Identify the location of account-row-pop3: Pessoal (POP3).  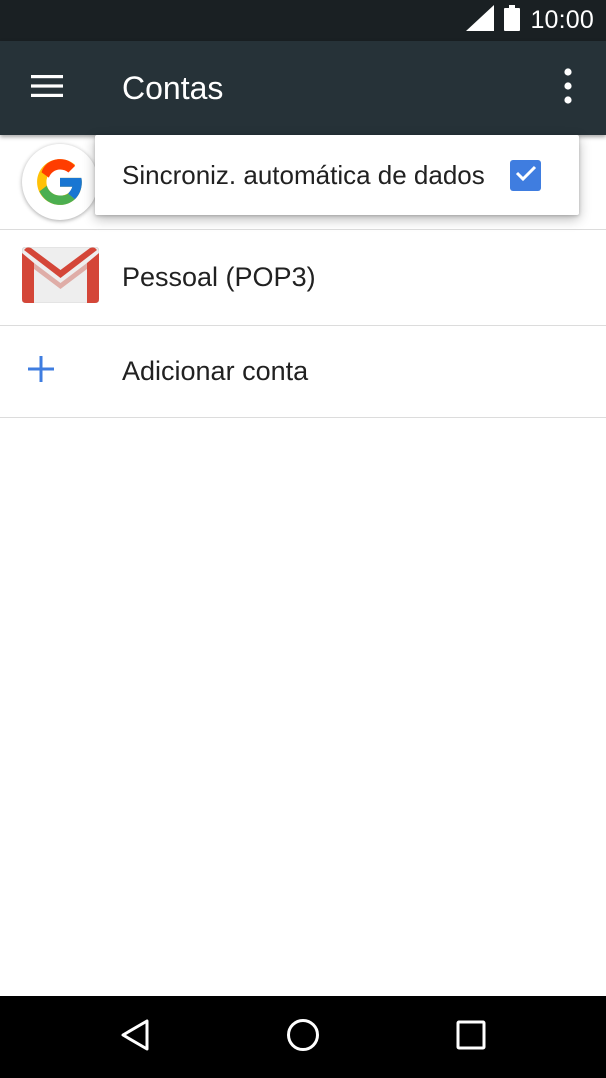
(303, 278).